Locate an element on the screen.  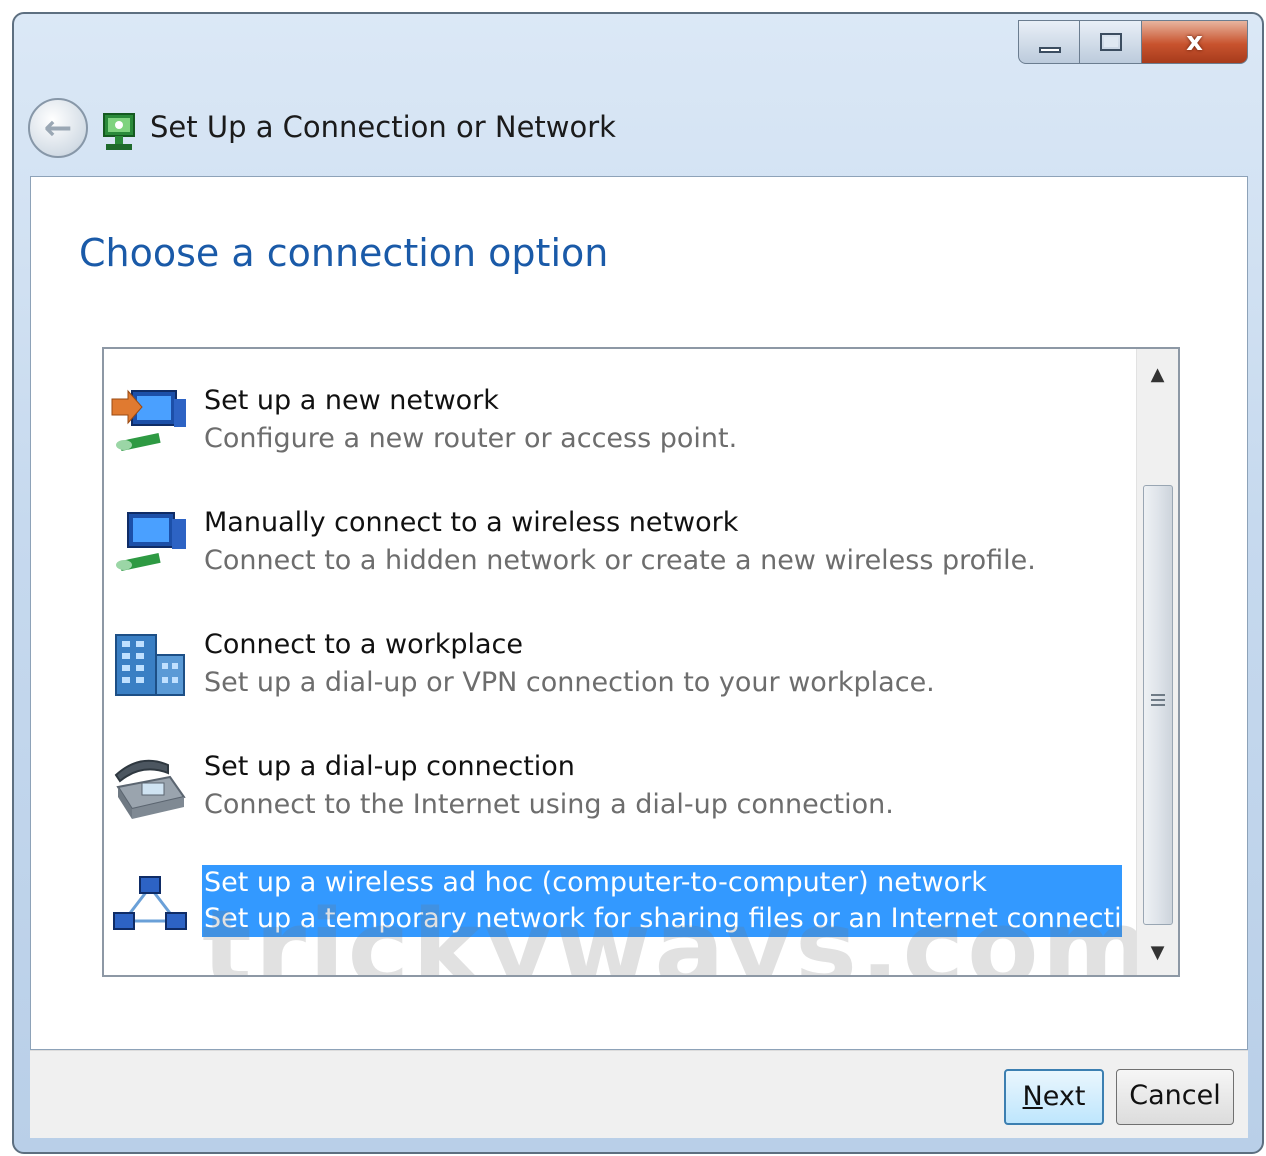
next-accelerator: N is located at coordinates (1032, 1096).